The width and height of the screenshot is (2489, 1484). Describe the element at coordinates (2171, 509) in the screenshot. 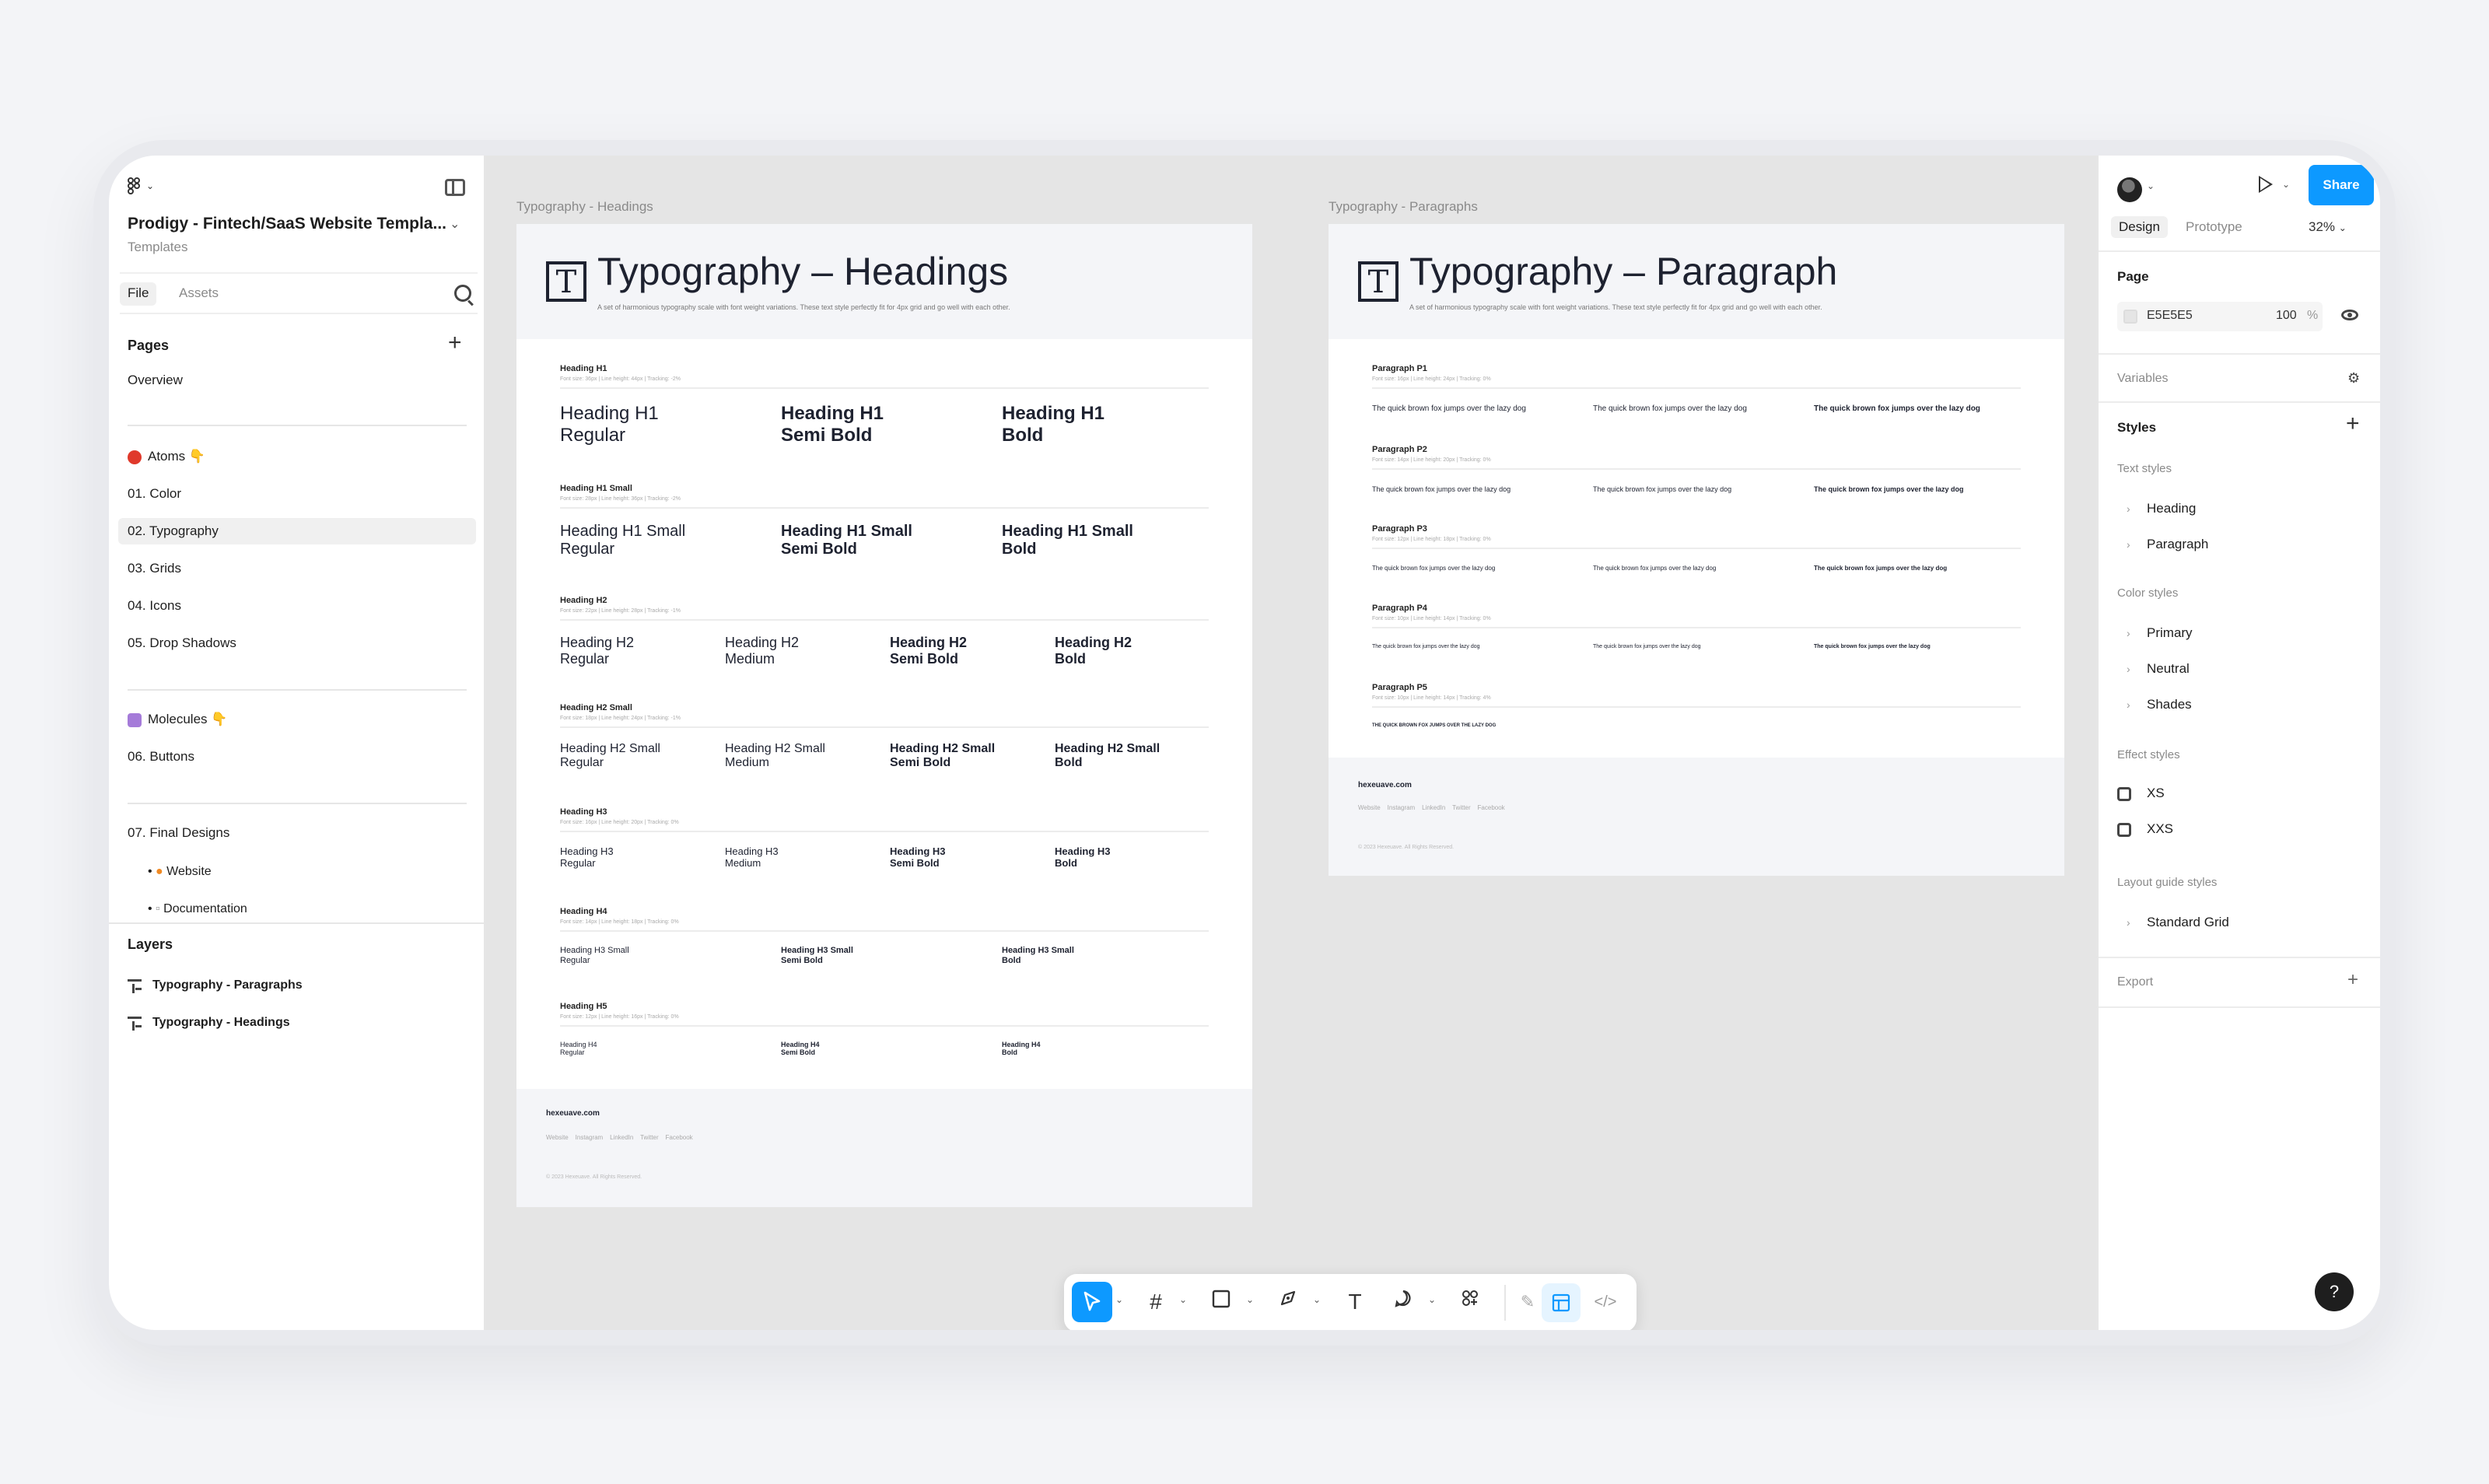

I see `style-heading: Heading` at that location.